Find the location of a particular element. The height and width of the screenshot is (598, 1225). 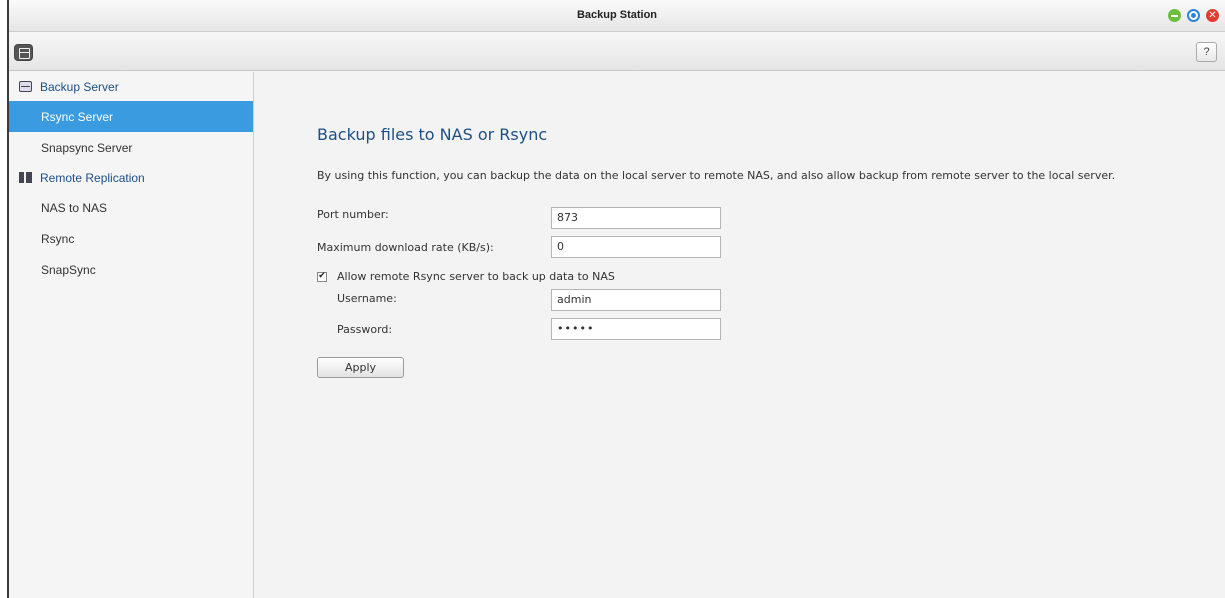

username-row: Username: is located at coordinates (367, 298).